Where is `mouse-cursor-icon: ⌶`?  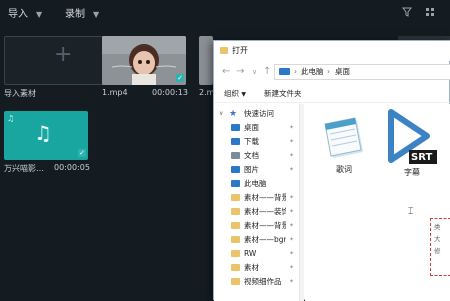
mouse-cursor-icon: ⌶ is located at coordinates (411, 212).